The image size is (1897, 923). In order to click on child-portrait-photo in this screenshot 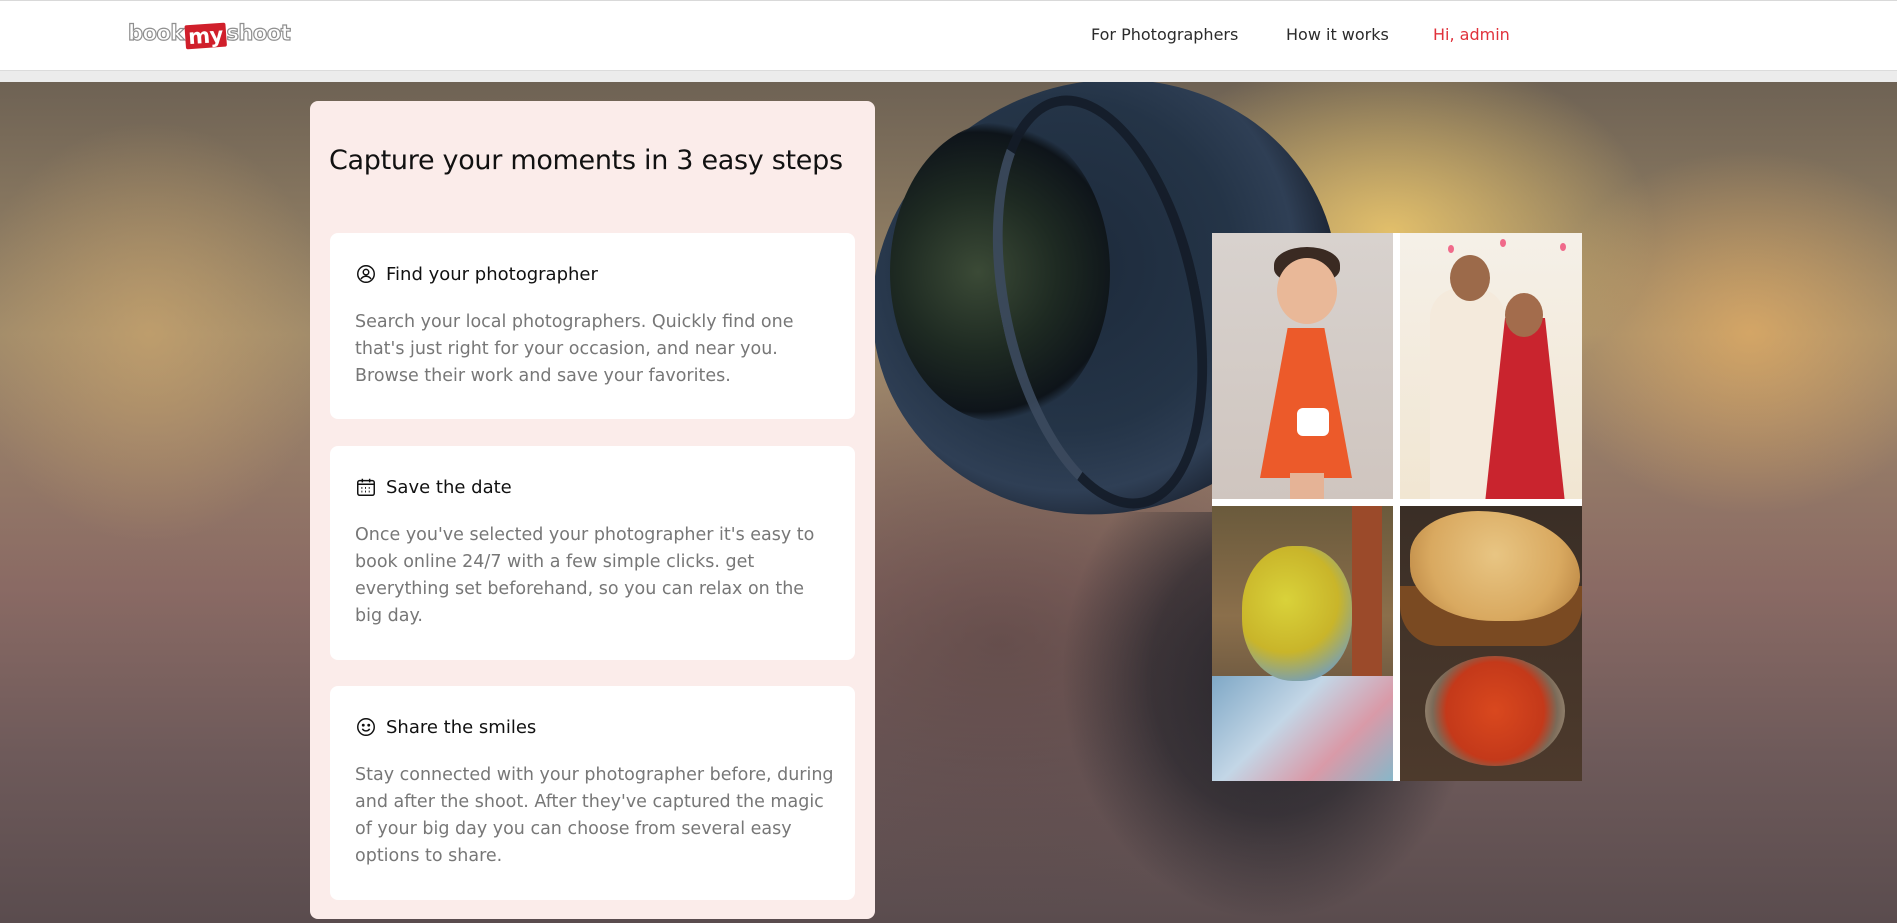, I will do `click(1302, 366)`.